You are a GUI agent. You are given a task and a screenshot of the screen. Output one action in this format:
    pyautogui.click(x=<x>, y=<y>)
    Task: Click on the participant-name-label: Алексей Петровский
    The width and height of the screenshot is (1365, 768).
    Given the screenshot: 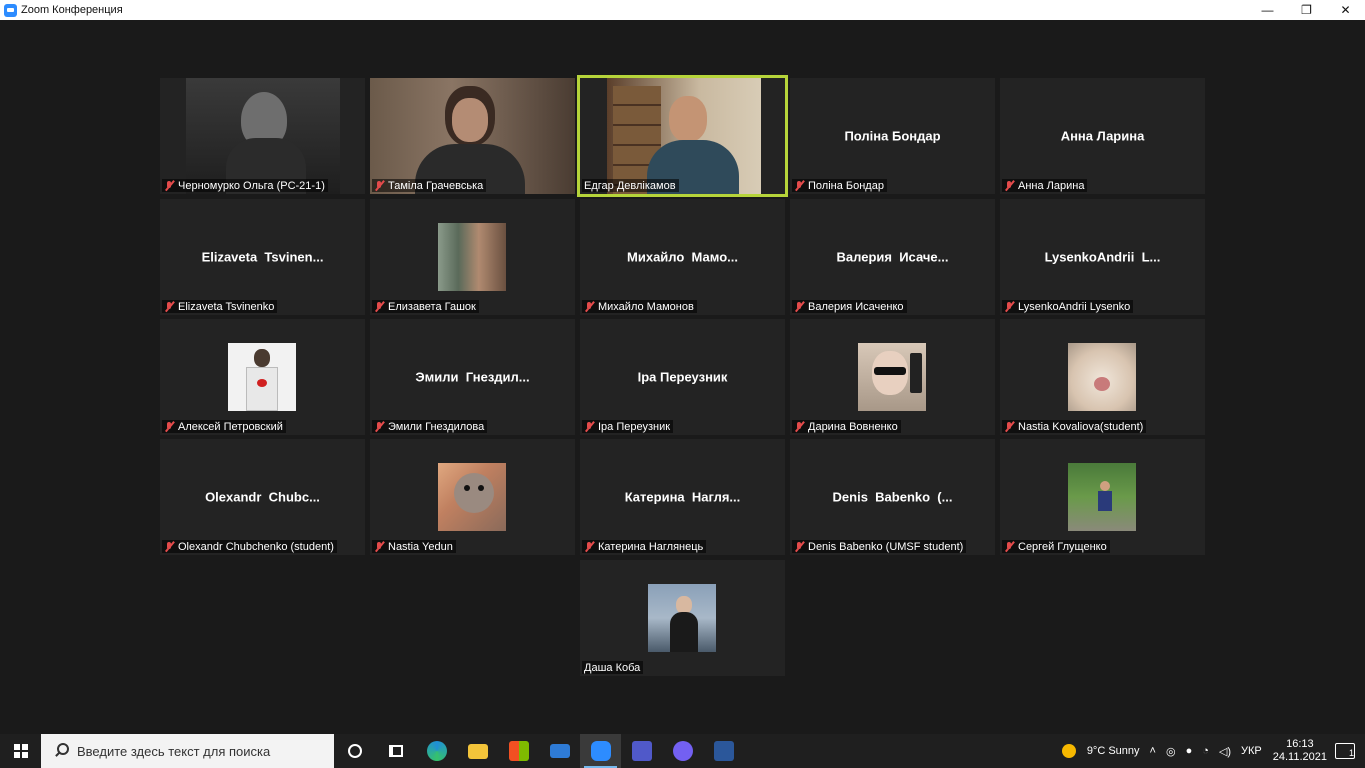 What is the action you would take?
    pyautogui.click(x=224, y=426)
    